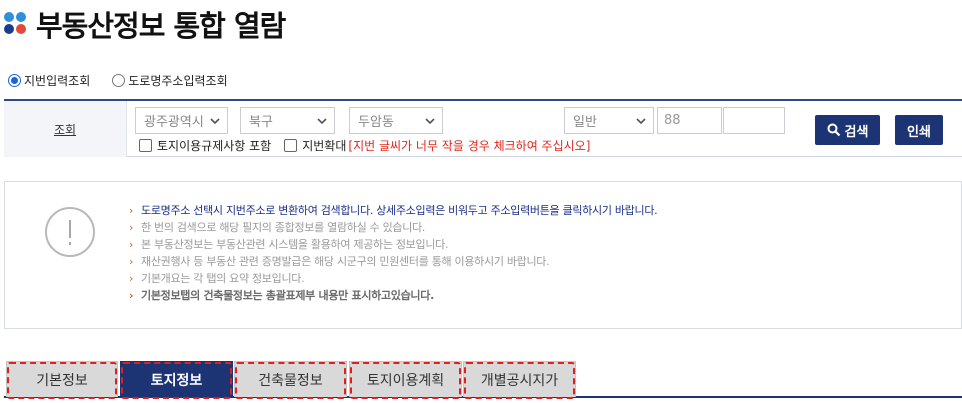  What do you see at coordinates (178, 81) in the screenshot?
I see `radio-label: 도로명주소입력조회` at bounding box center [178, 81].